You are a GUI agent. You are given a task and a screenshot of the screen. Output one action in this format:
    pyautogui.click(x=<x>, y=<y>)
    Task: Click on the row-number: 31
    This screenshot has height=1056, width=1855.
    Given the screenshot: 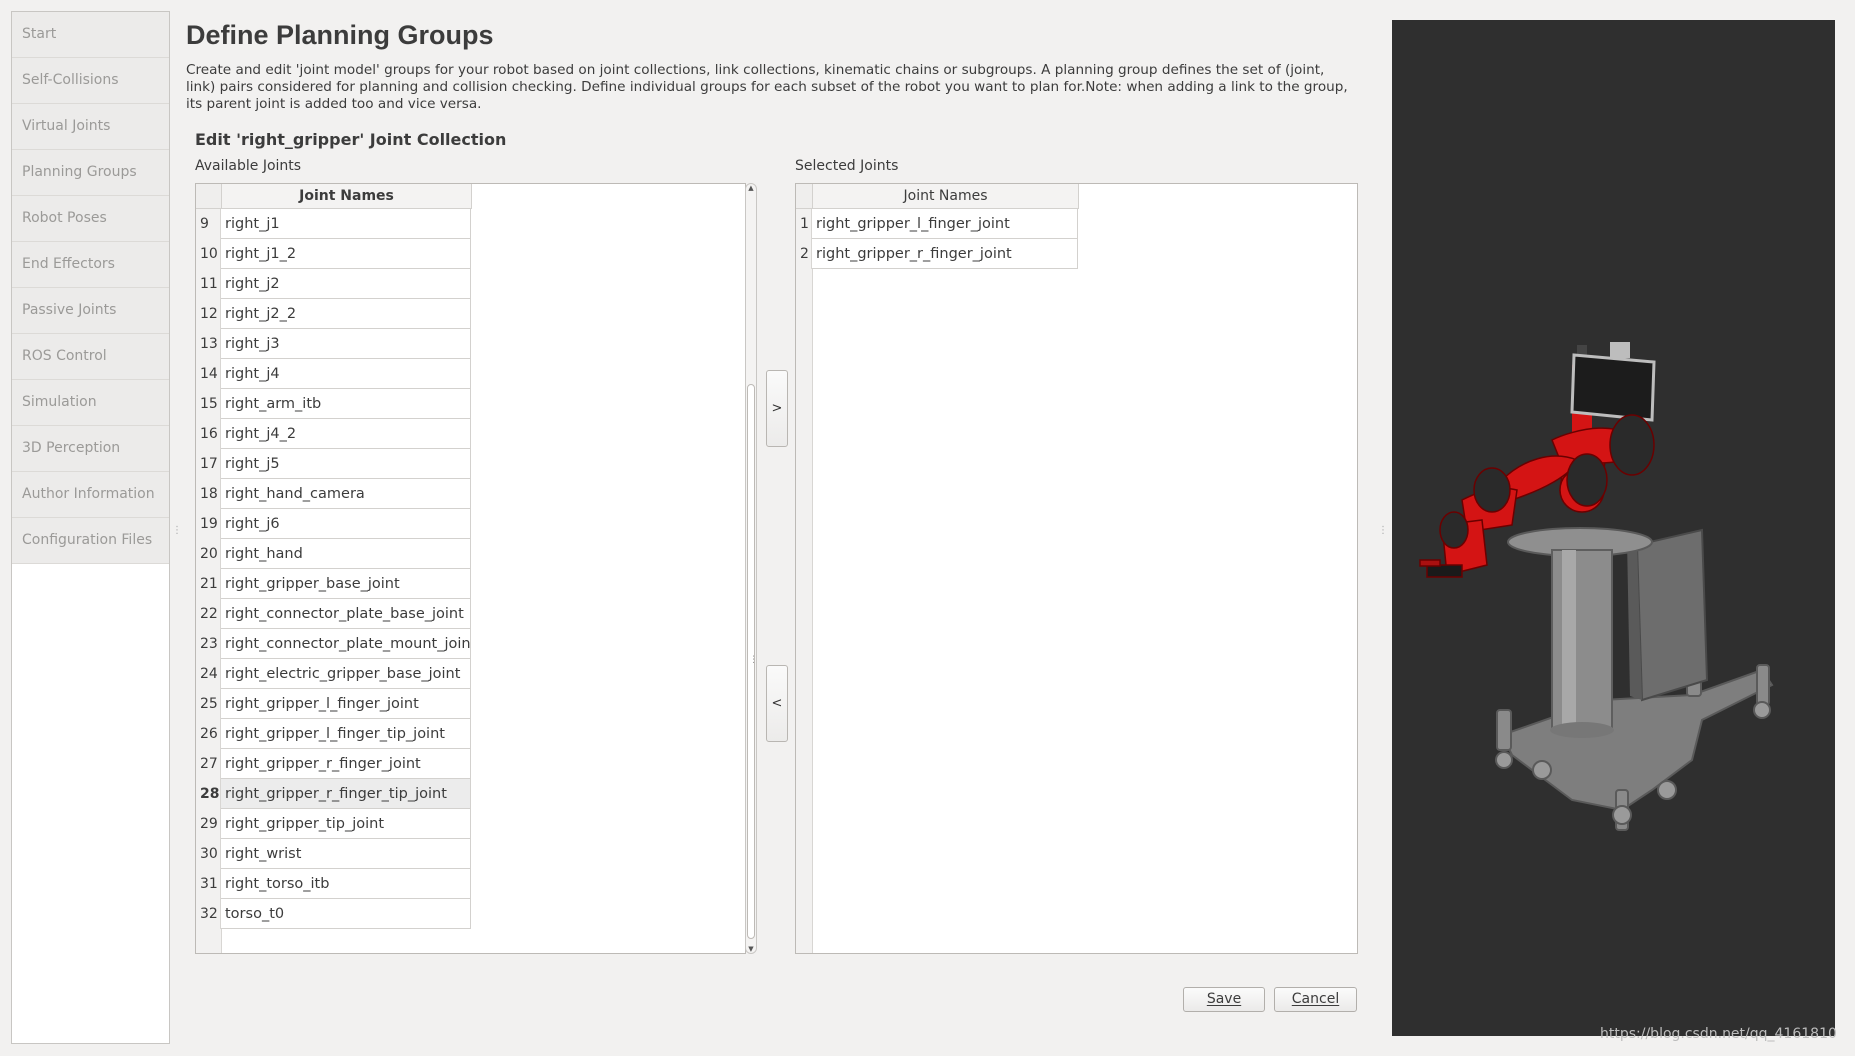 What is the action you would take?
    pyautogui.click(x=208, y=884)
    